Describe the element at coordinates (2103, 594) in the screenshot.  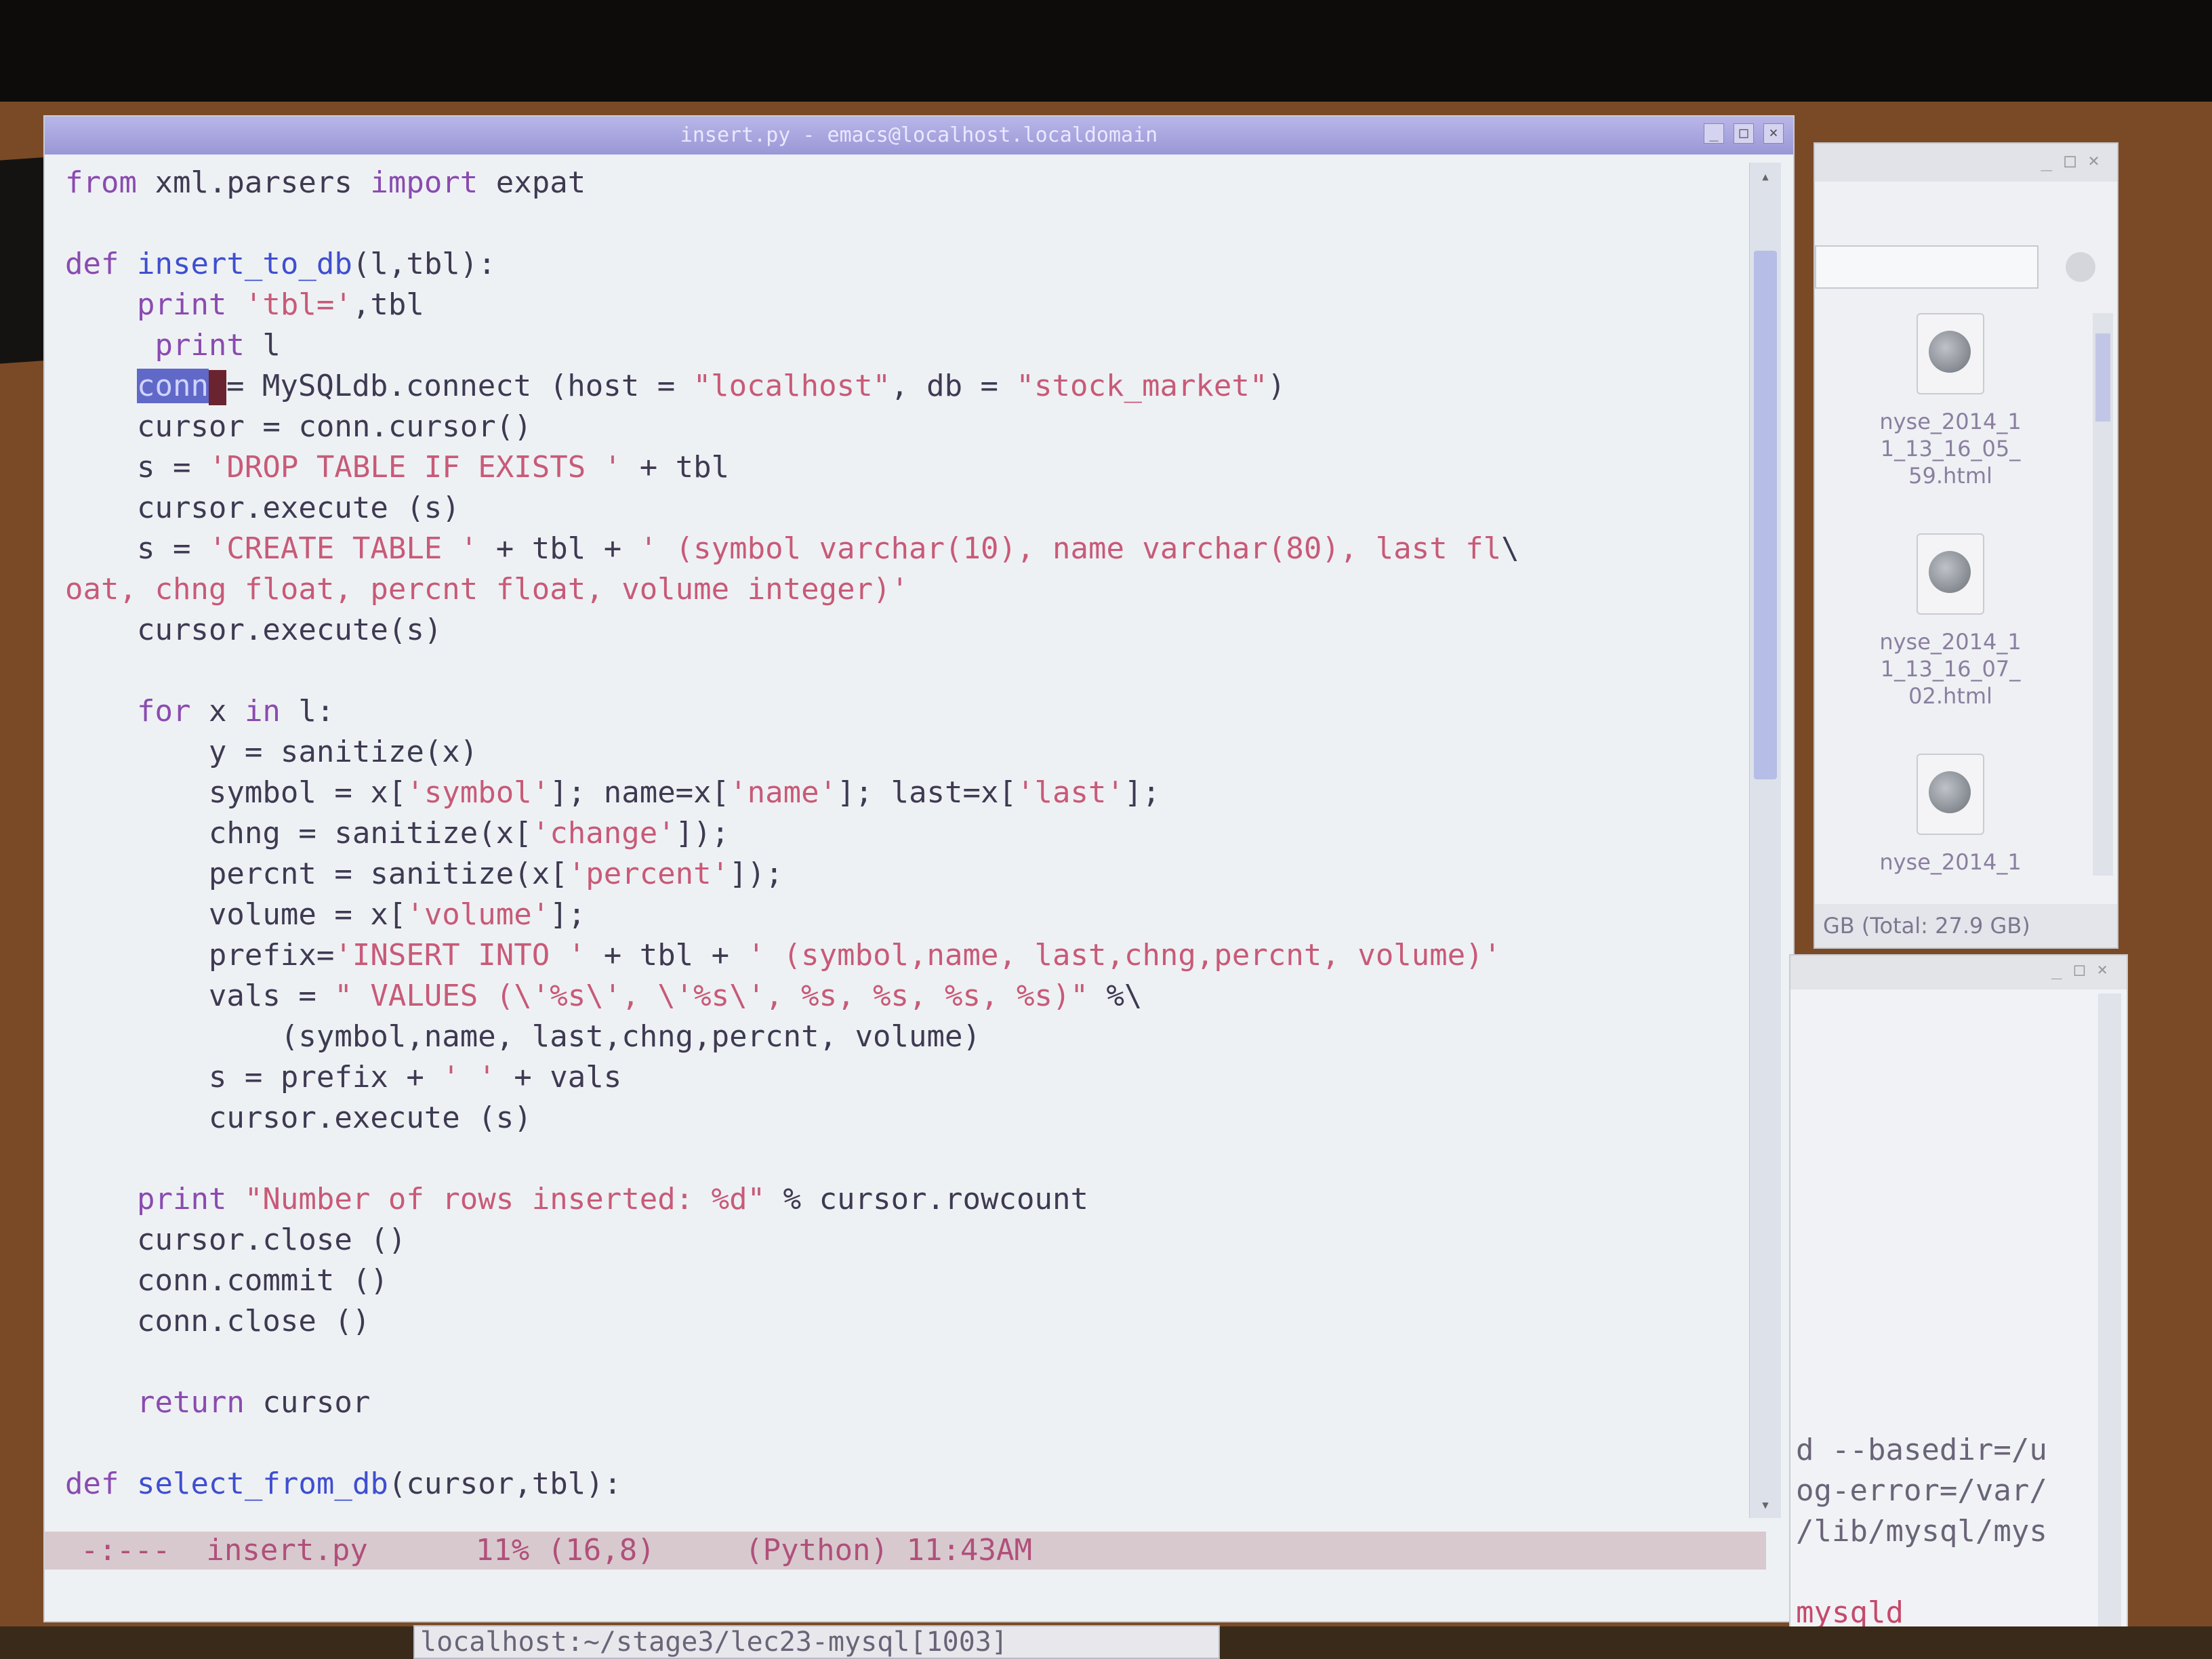
I see `file-browser-scrollbar` at that location.